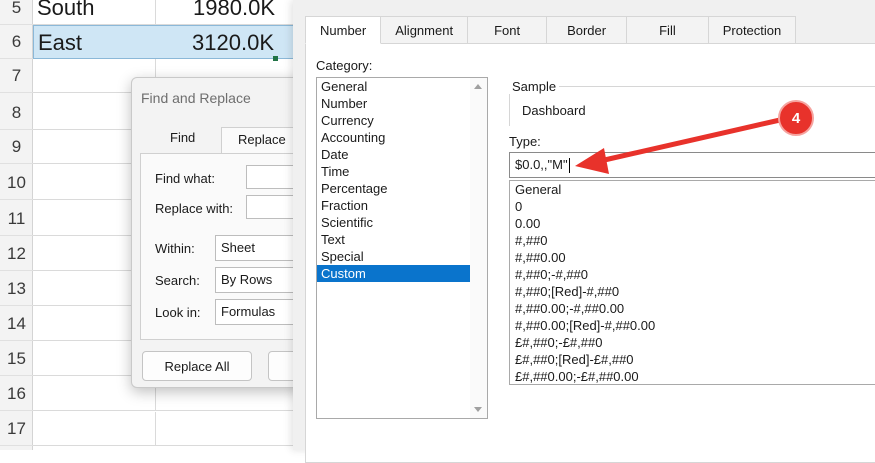 This screenshot has height=463, width=875. Describe the element at coordinates (402, 137) in the screenshot. I see `category-item-accounting: Accounting` at that location.